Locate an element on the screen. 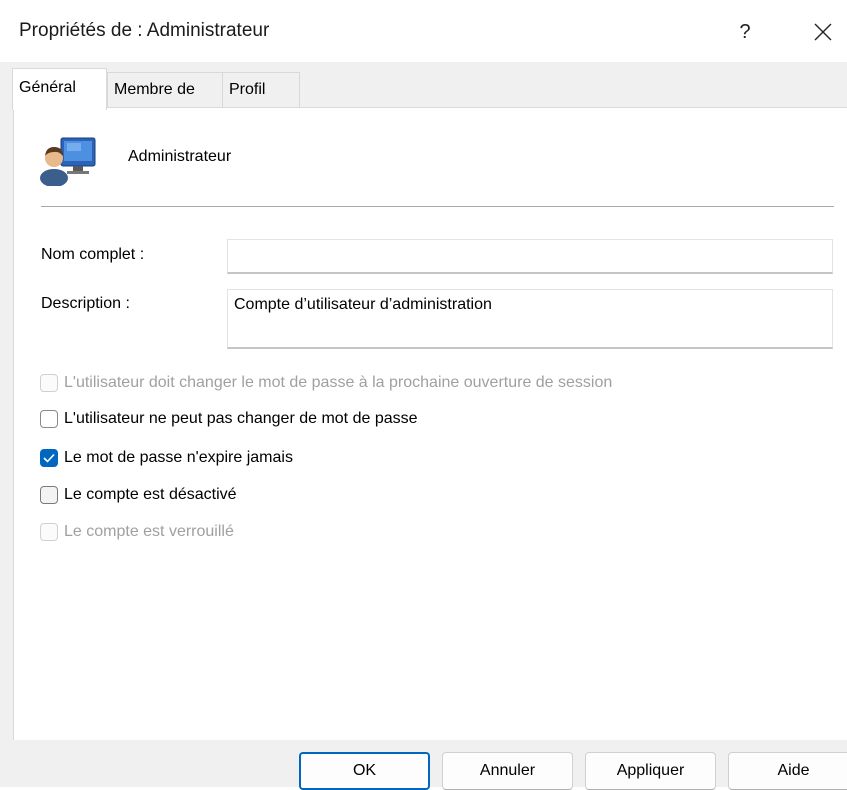 The image size is (847, 790). cancel-button: Annuler is located at coordinates (507, 771).